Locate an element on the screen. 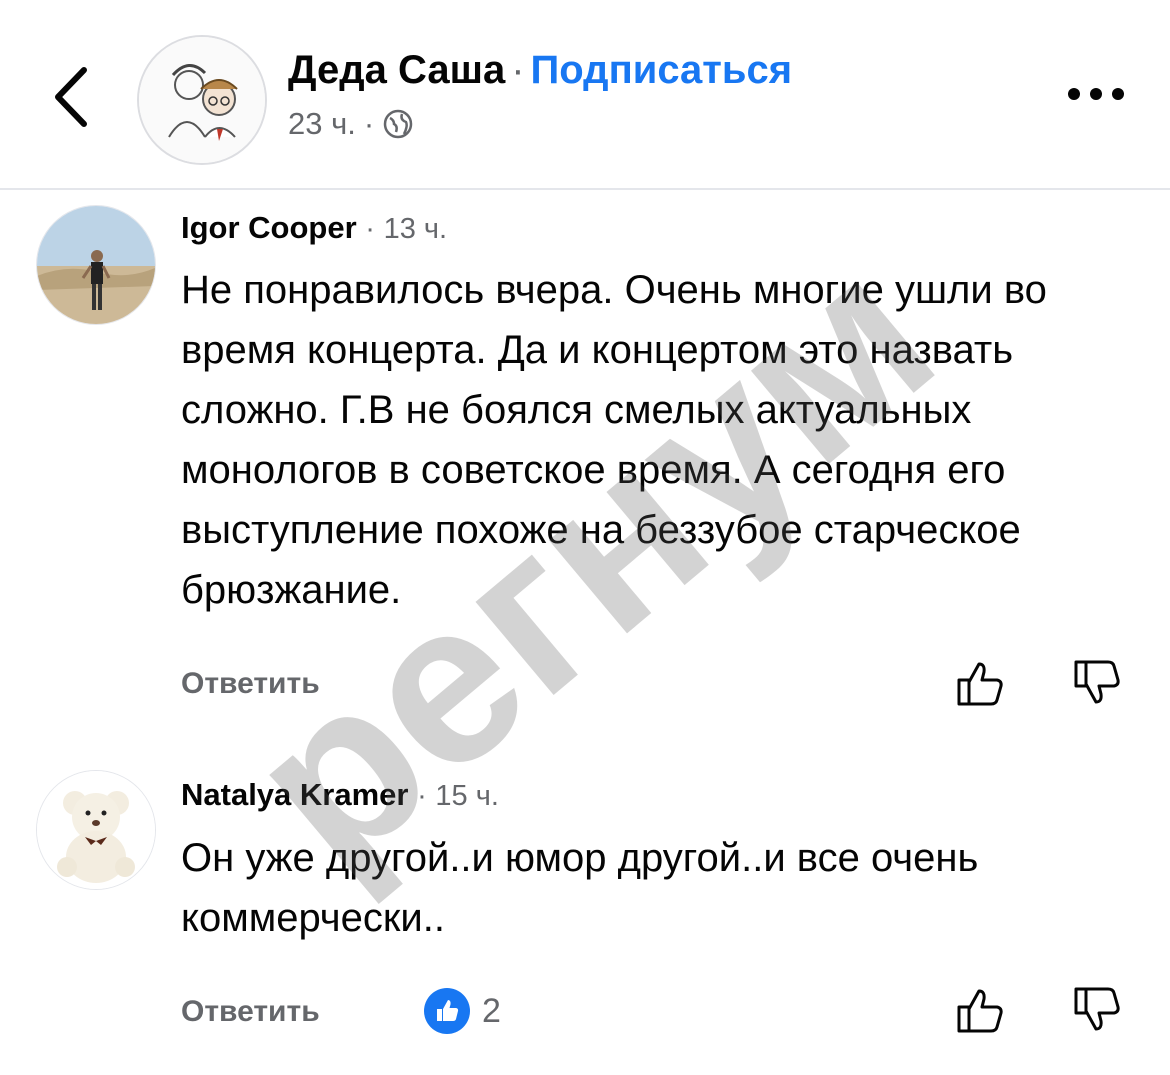 The width and height of the screenshot is (1170, 1075). reaction-summary: 2 is located at coordinates (462, 1011).